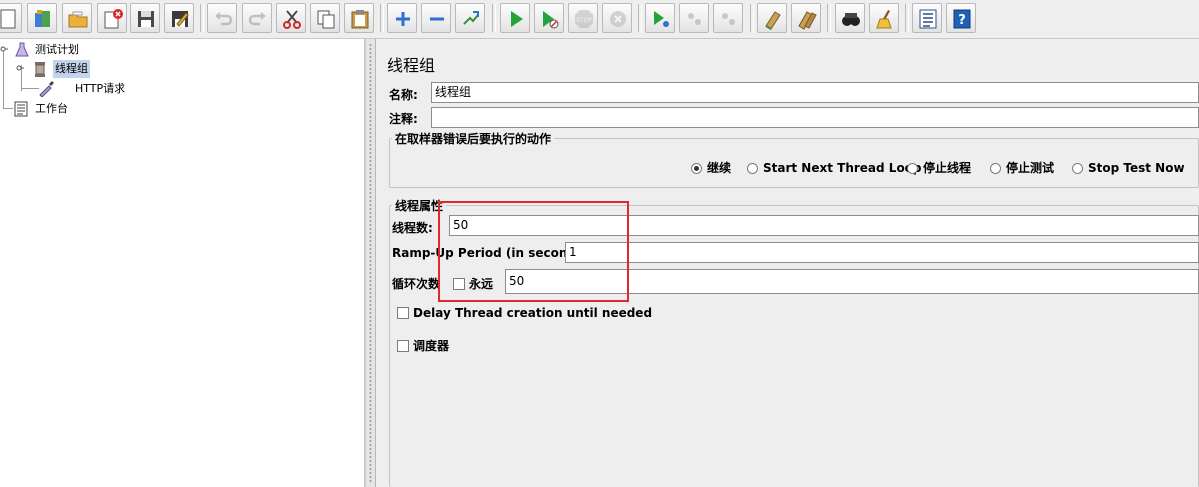 The image size is (1199, 487). I want to click on expand-icon, so click(402, 18).